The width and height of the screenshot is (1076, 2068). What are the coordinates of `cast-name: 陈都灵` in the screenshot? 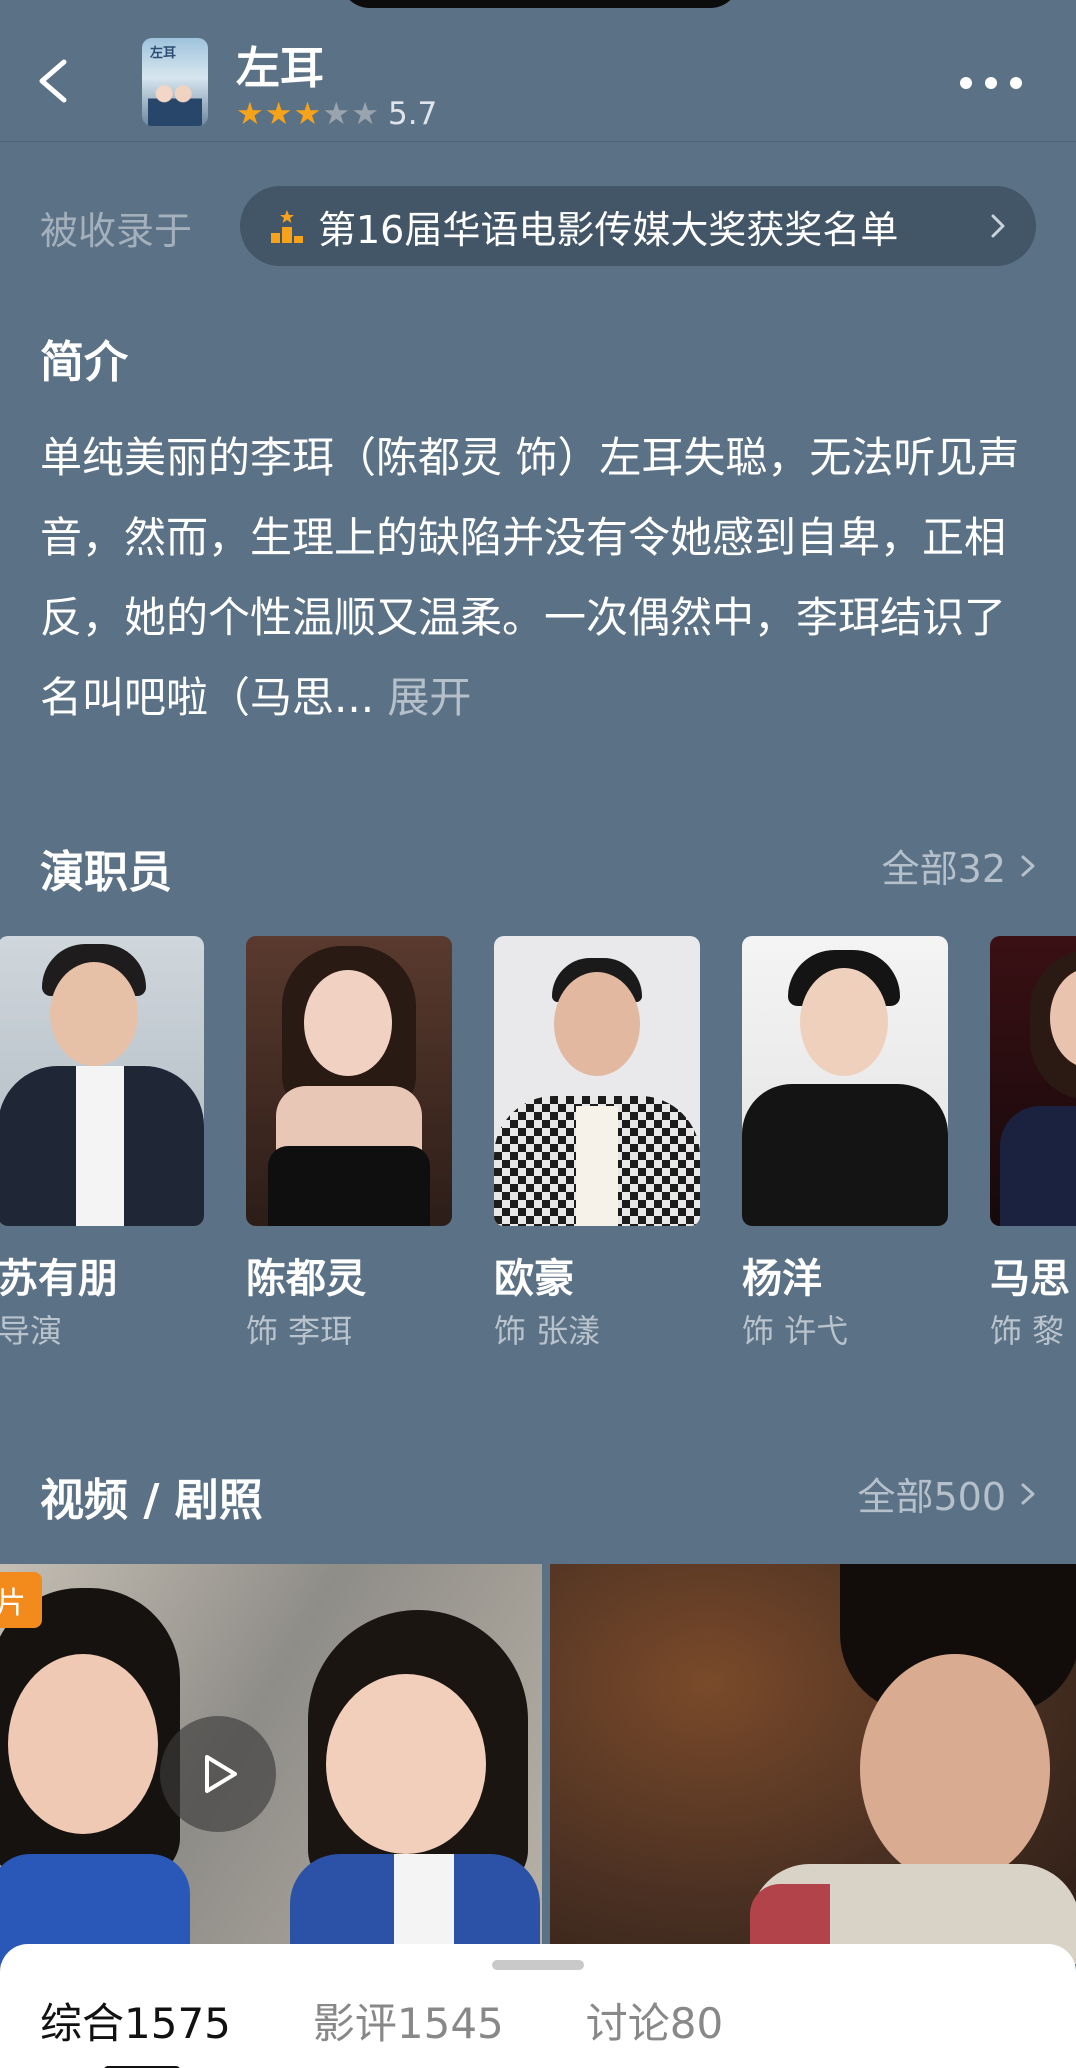 It's located at (306, 1279).